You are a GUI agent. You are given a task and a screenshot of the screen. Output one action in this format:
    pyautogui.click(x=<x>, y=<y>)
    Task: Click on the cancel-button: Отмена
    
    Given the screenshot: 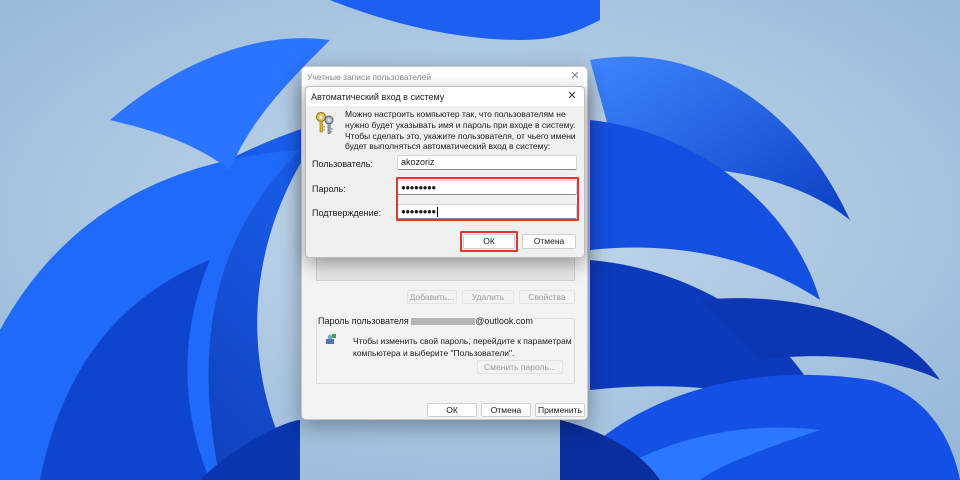 What is the action you would take?
    pyautogui.click(x=506, y=410)
    